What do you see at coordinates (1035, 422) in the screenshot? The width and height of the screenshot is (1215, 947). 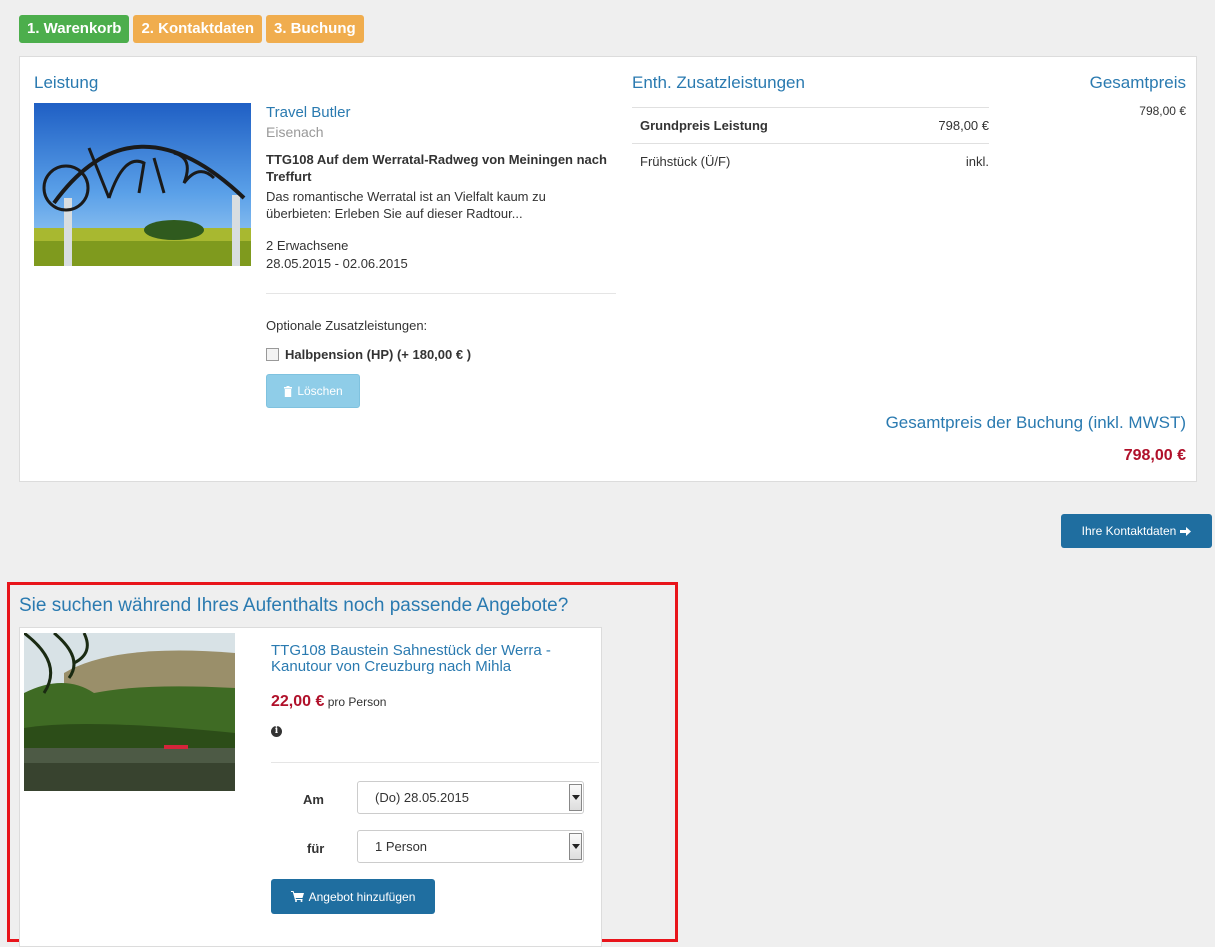 I see `booking-total-label: Gesamtpreis der Buchung (inkl. MWST)` at bounding box center [1035, 422].